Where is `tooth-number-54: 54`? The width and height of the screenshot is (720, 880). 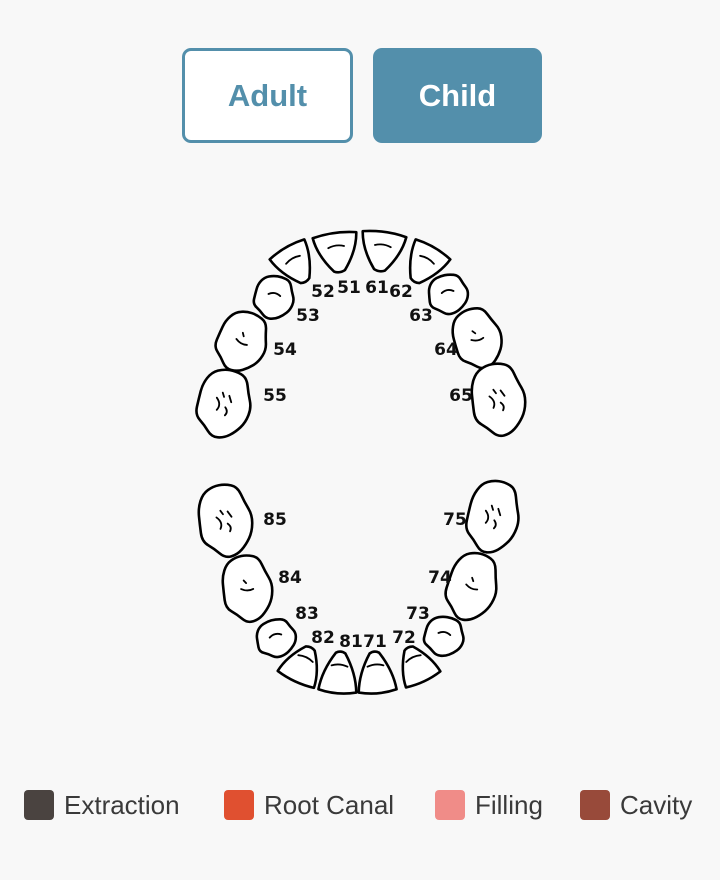 tooth-number-54: 54 is located at coordinates (285, 350).